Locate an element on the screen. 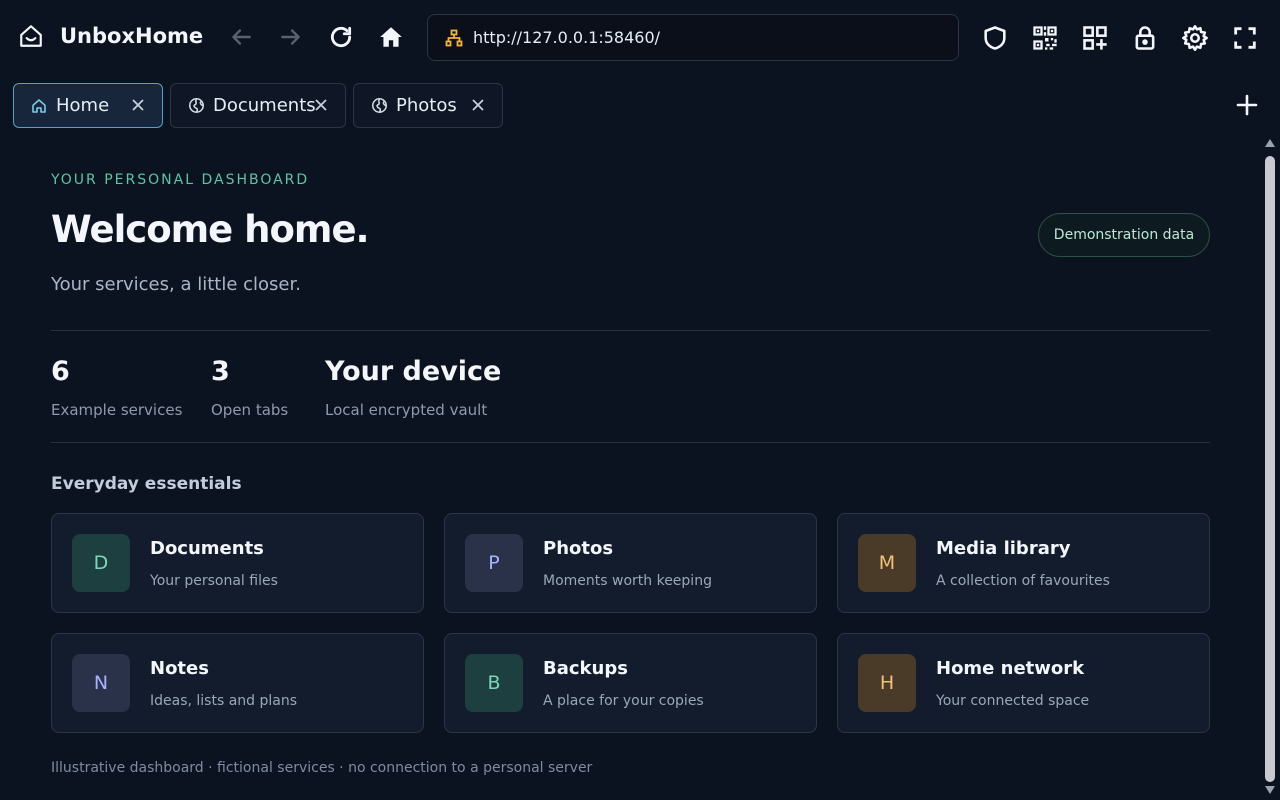  service-letter-badge: P is located at coordinates (494, 563).